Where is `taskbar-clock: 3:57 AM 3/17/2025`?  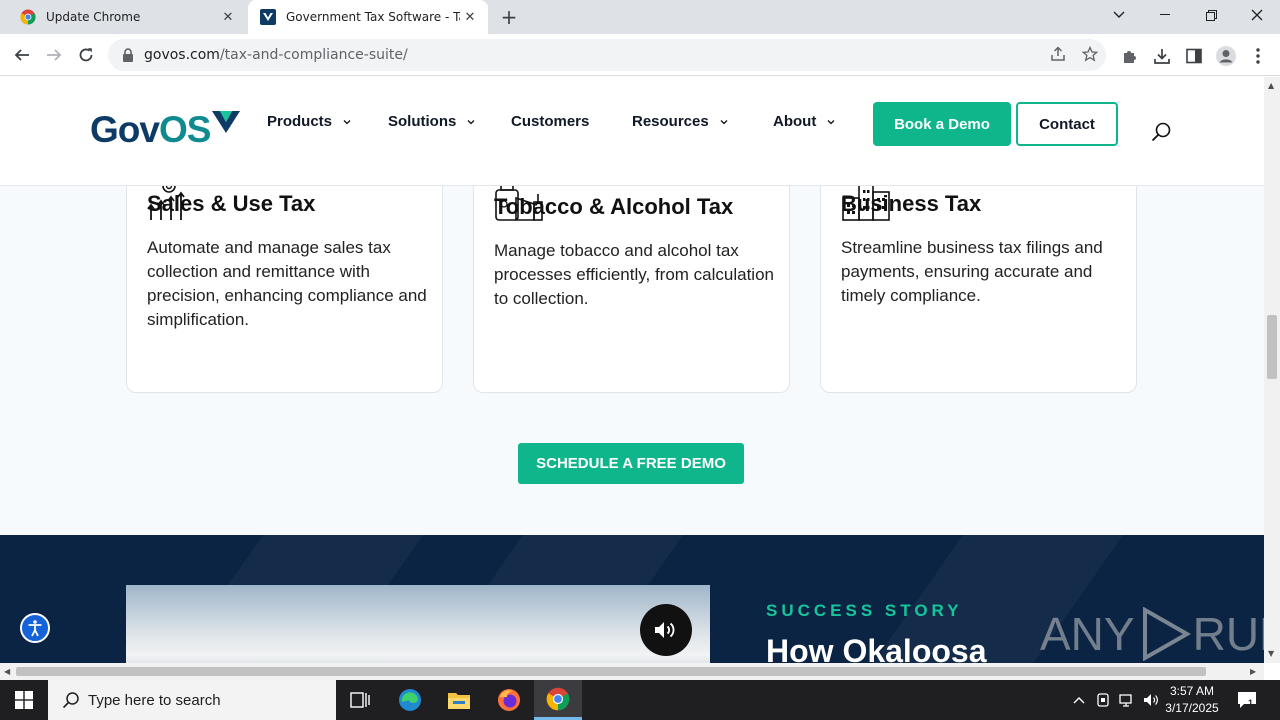
taskbar-clock: 3:57 AM 3/17/2025 is located at coordinates (1192, 700).